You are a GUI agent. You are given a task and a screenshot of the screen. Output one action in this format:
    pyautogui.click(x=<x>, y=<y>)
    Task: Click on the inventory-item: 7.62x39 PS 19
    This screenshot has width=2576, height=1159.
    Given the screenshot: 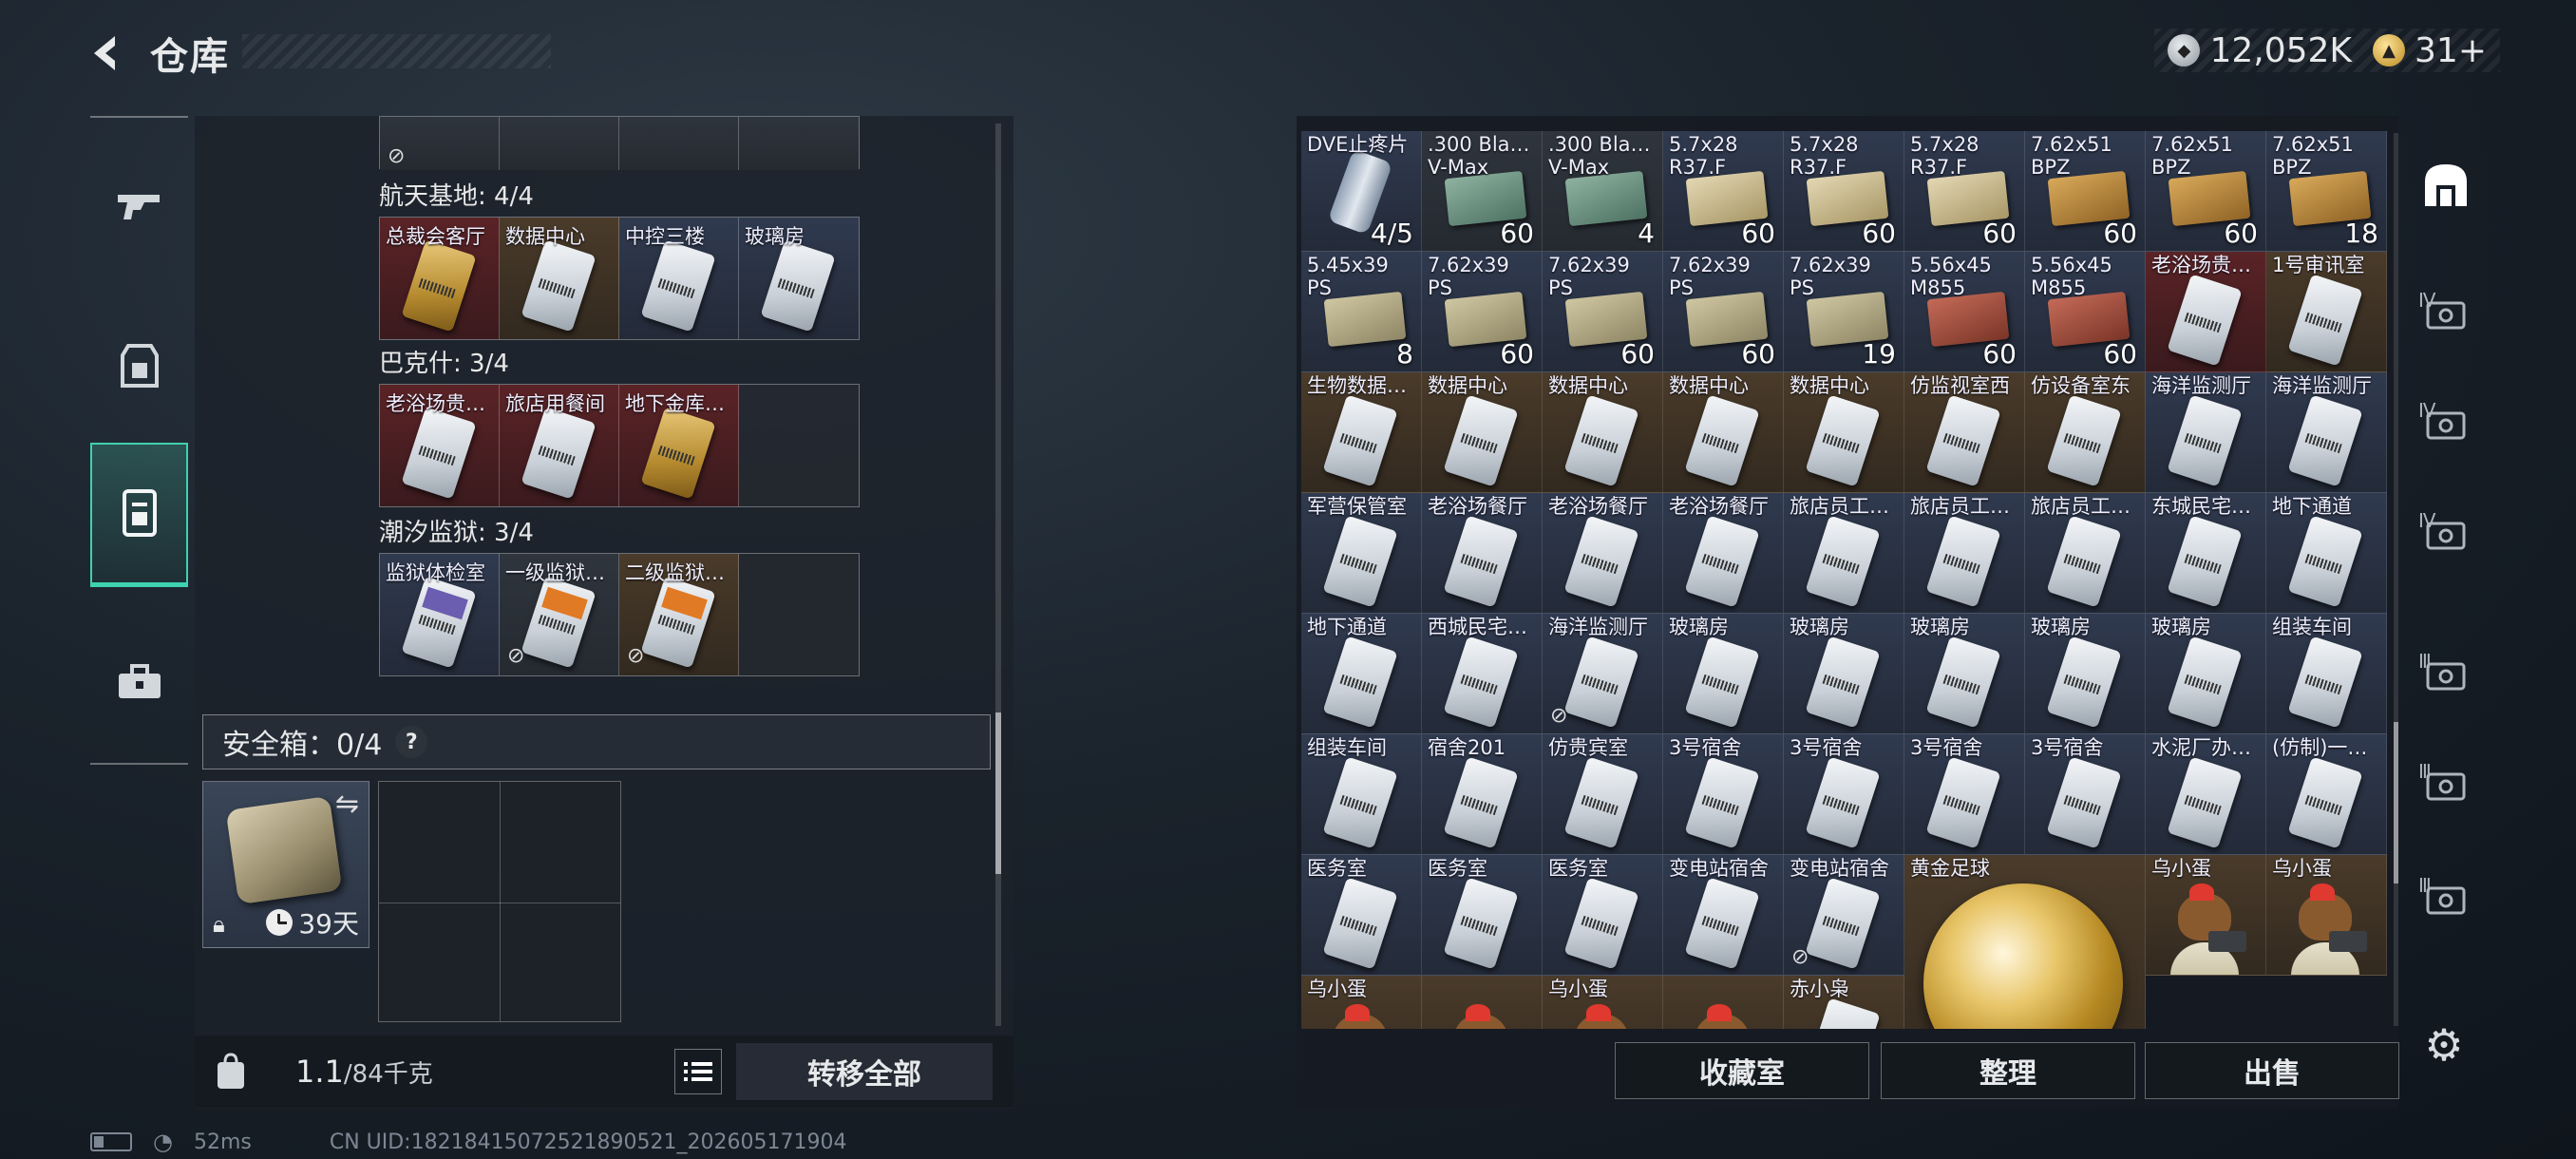 What is the action you would take?
    pyautogui.click(x=1844, y=312)
    